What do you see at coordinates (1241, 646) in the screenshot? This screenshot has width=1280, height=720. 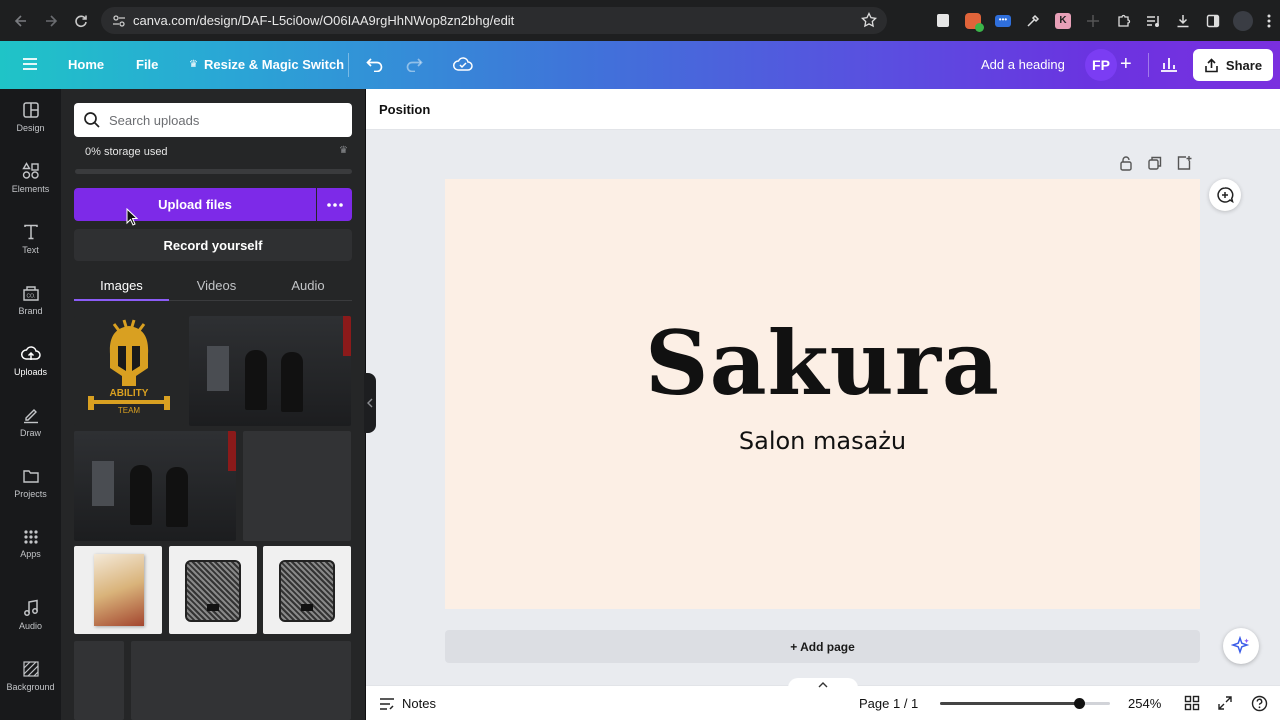 I see `magic-assistant-button` at bounding box center [1241, 646].